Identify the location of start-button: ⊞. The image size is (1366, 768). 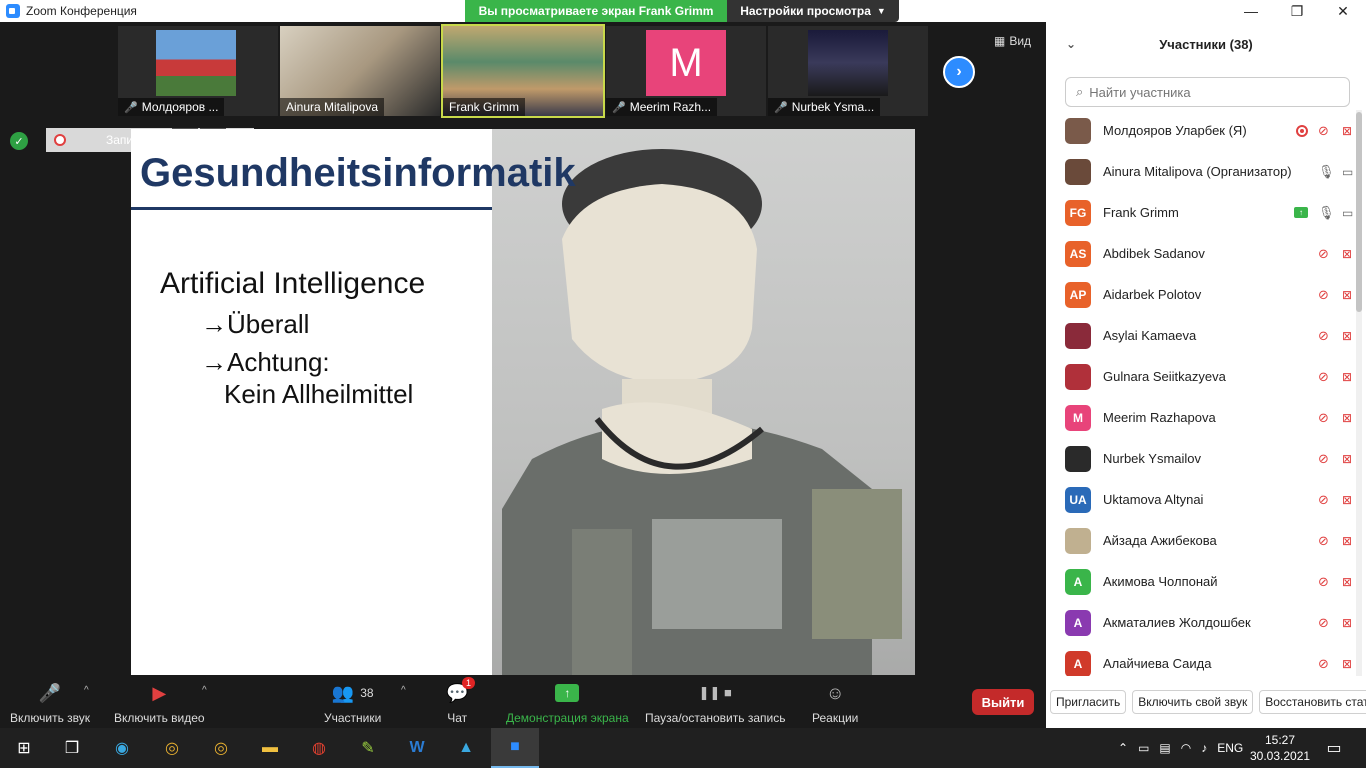
(24, 748).